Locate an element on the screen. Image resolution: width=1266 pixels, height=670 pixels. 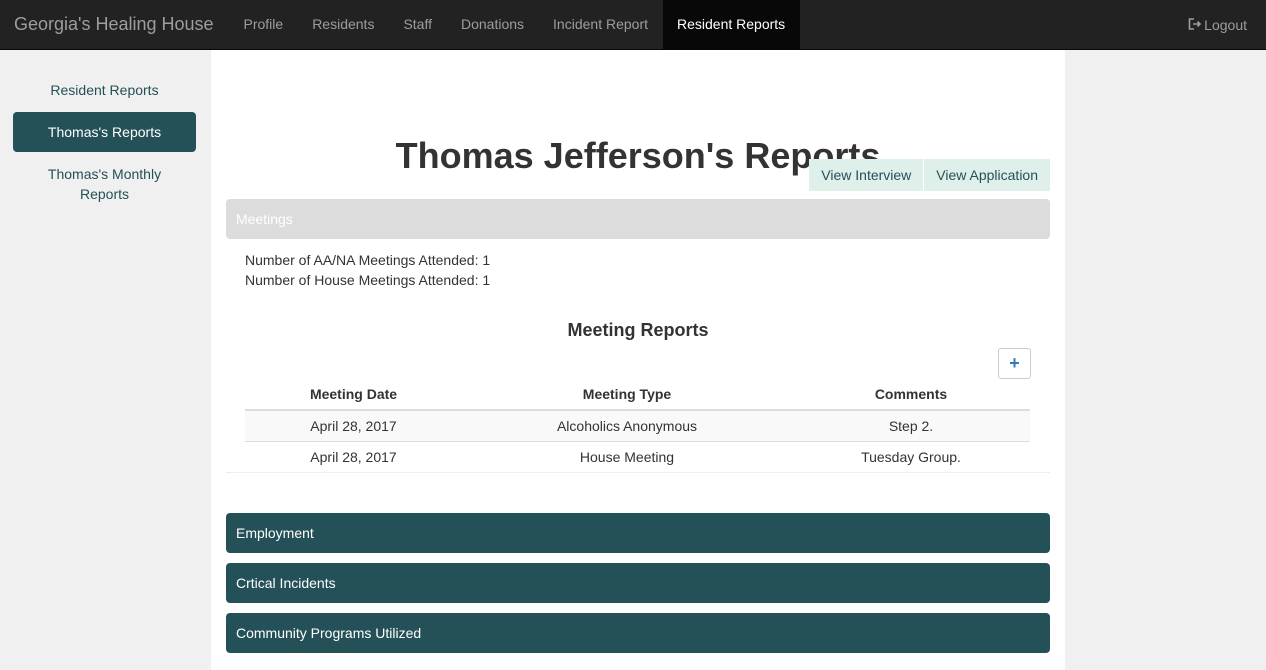
column-header-meeting-type: Meeting Type is located at coordinates (627, 395).